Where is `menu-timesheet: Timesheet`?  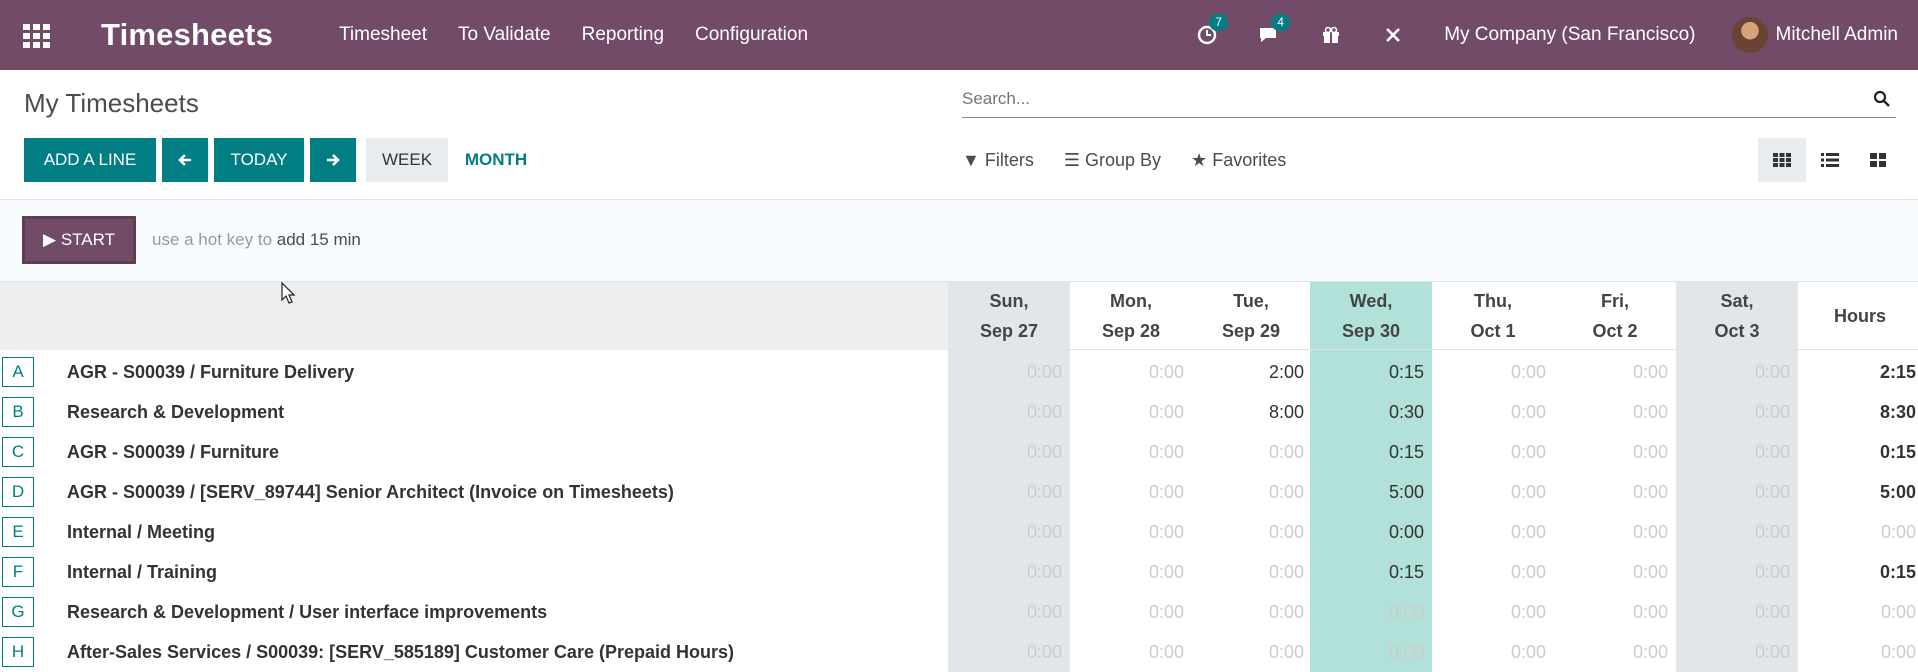
menu-timesheet: Timesheet is located at coordinates (383, 35).